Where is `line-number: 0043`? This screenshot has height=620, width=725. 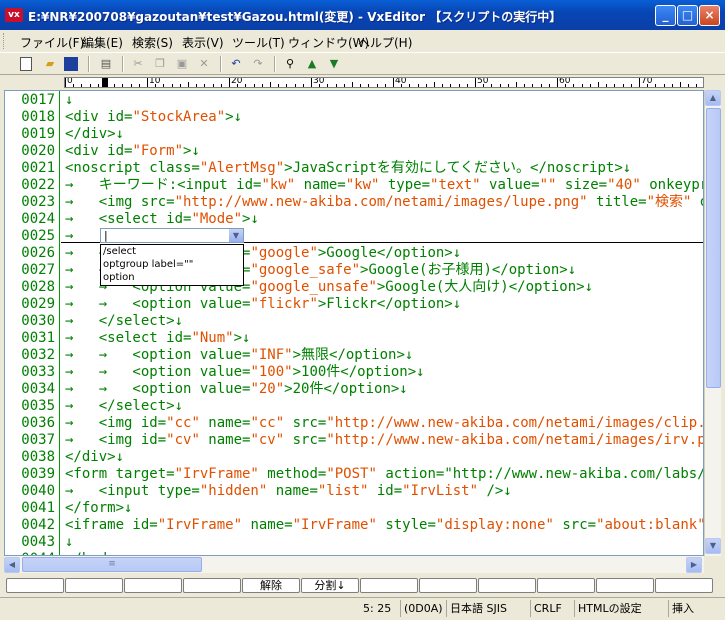 line-number: 0043 is located at coordinates (38, 542).